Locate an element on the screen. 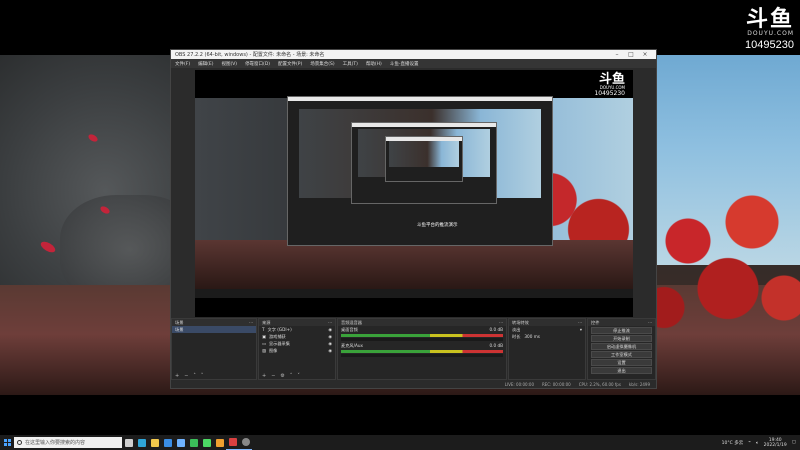 The height and width of the screenshot is (450, 800). date: 2022/1/19 is located at coordinates (775, 445).